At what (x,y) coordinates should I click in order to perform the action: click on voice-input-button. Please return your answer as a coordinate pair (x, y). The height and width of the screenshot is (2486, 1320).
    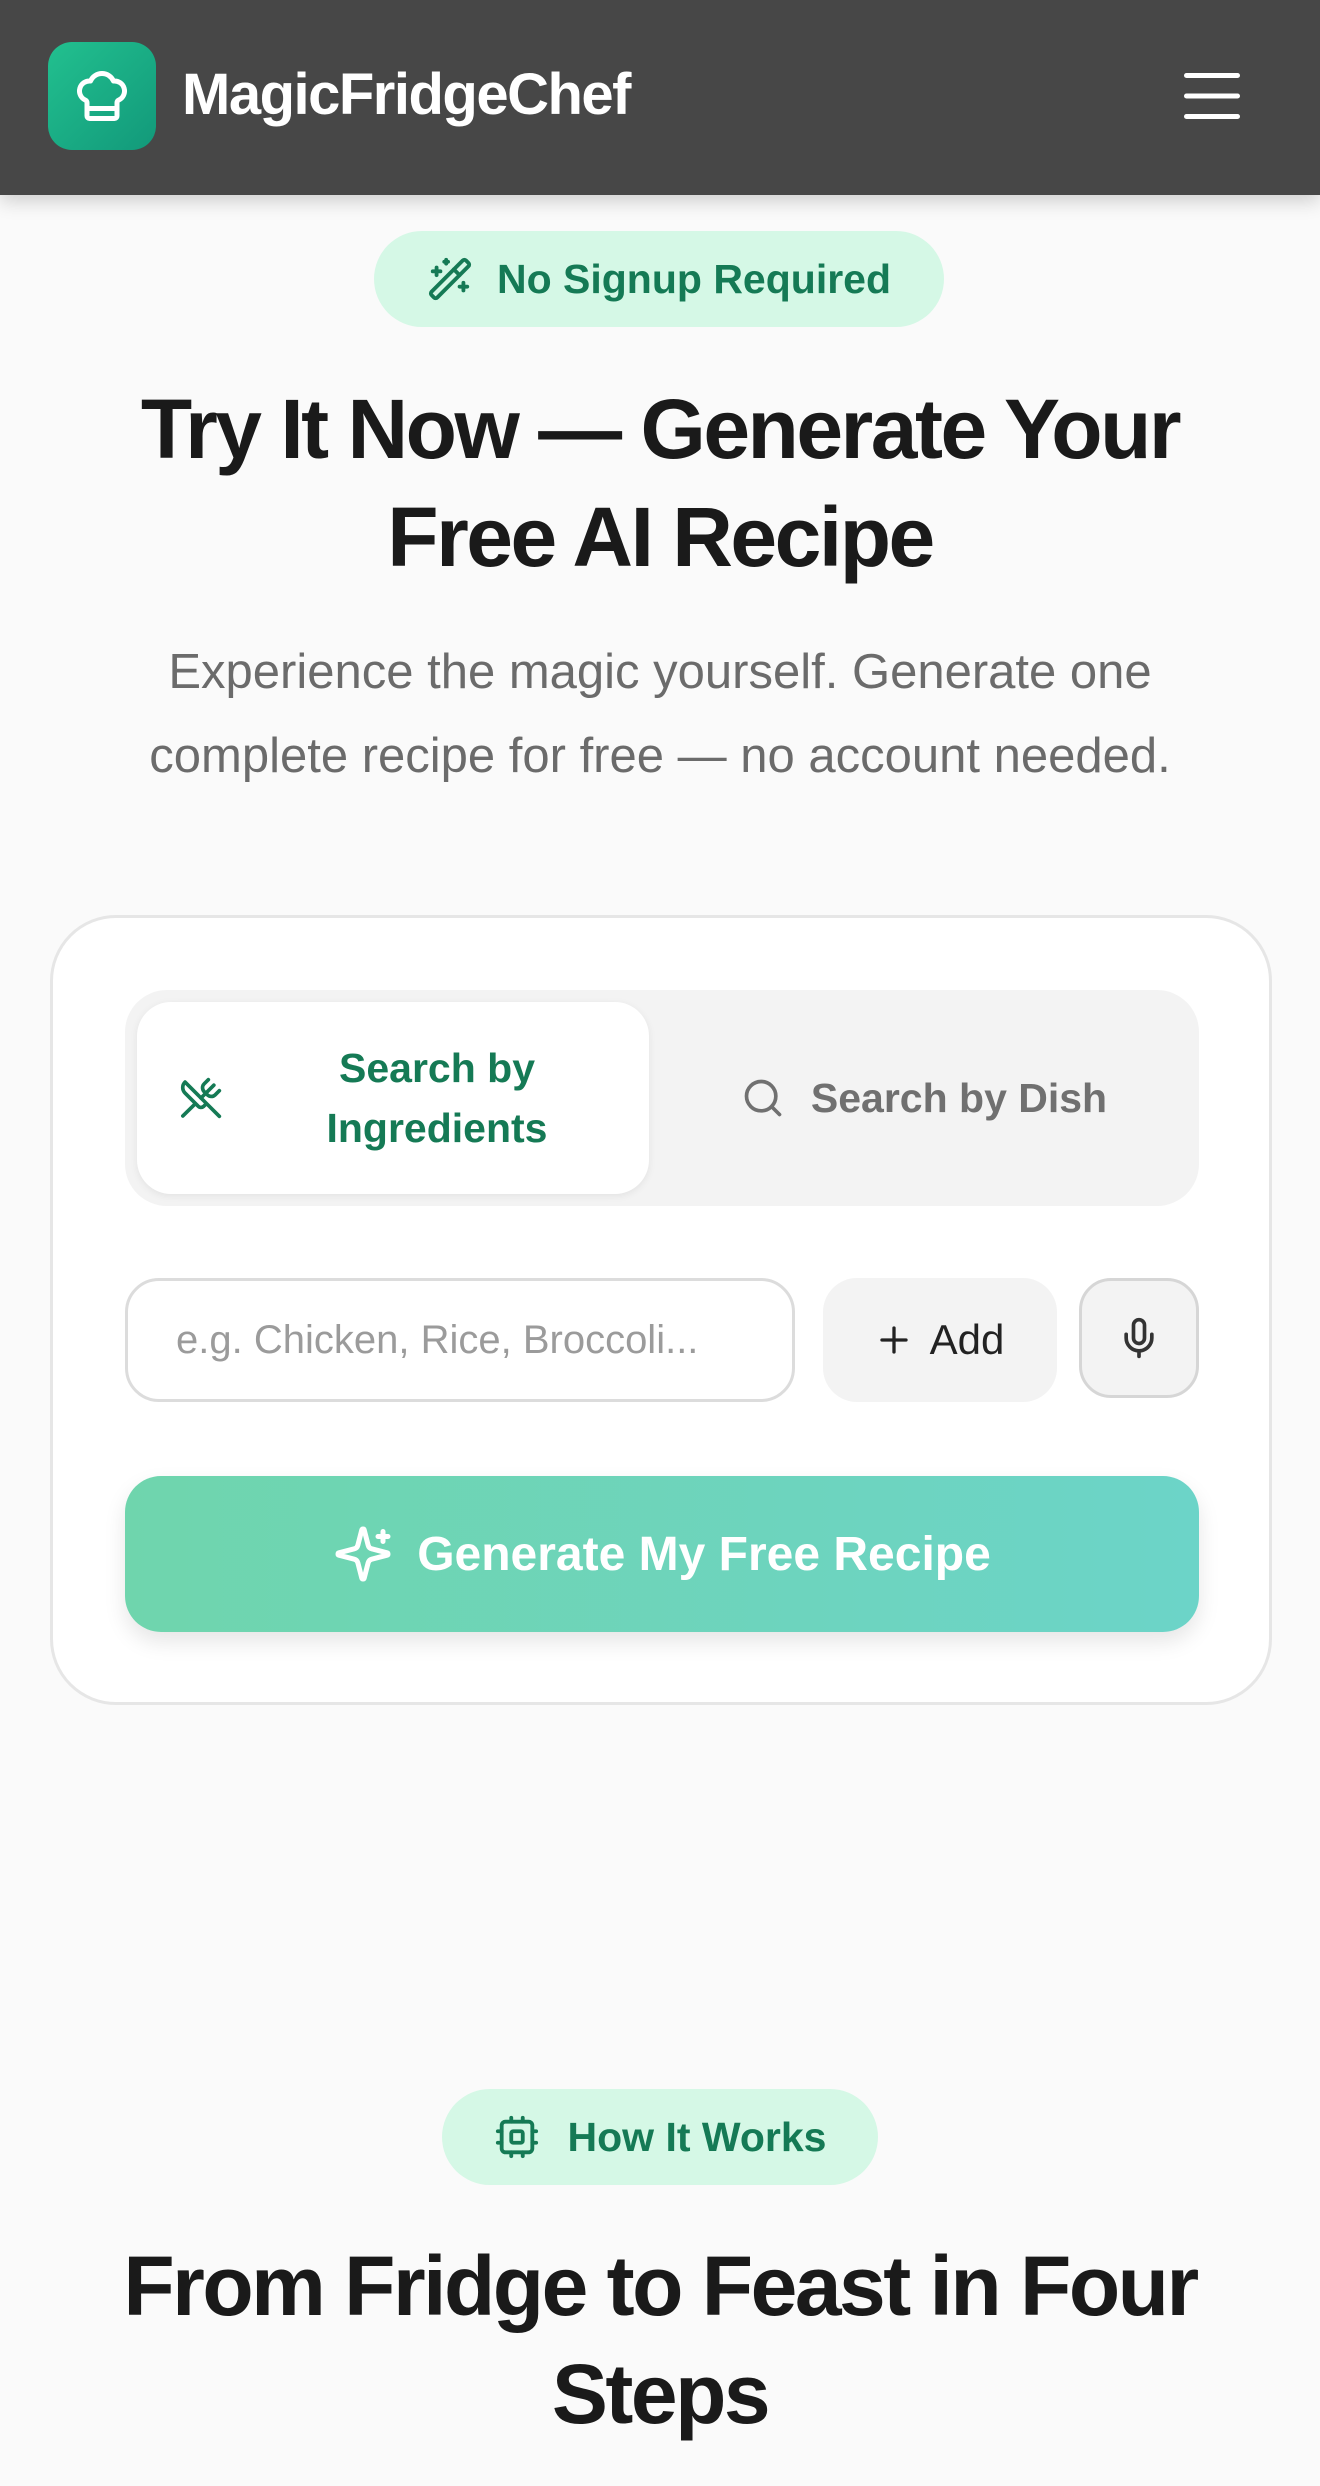
    Looking at the image, I should click on (1139, 1338).